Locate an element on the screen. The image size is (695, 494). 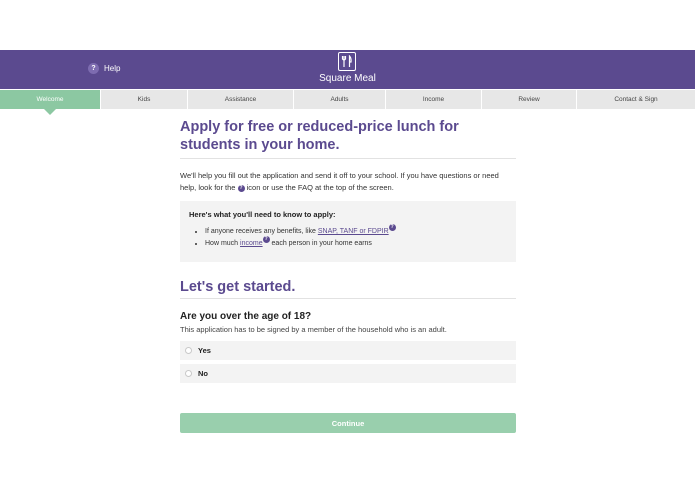
continue-button: Continue is located at coordinates (348, 423).